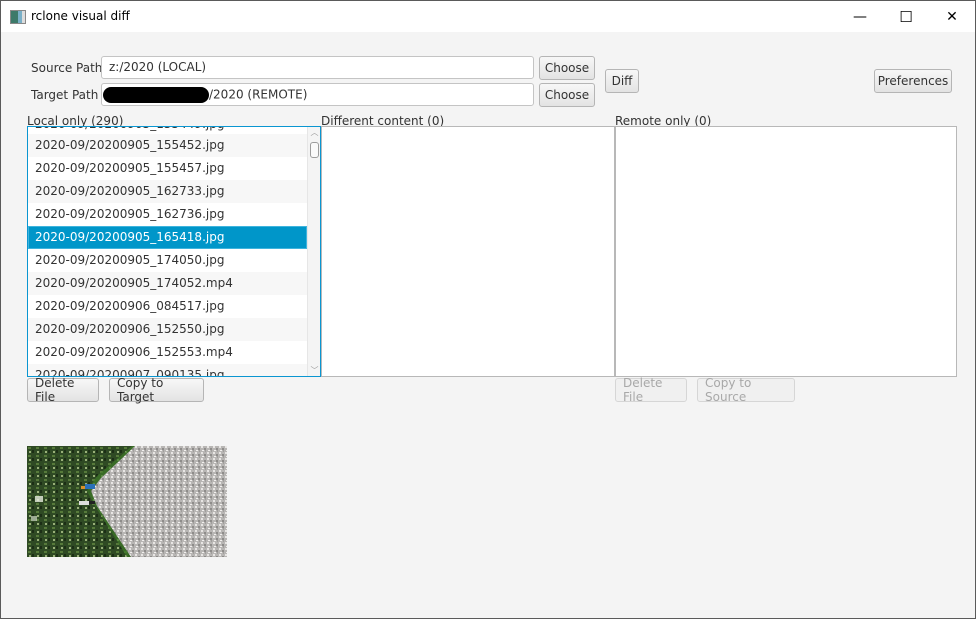 Image resolution: width=976 pixels, height=619 pixels. I want to click on redaction-mask, so click(156, 95).